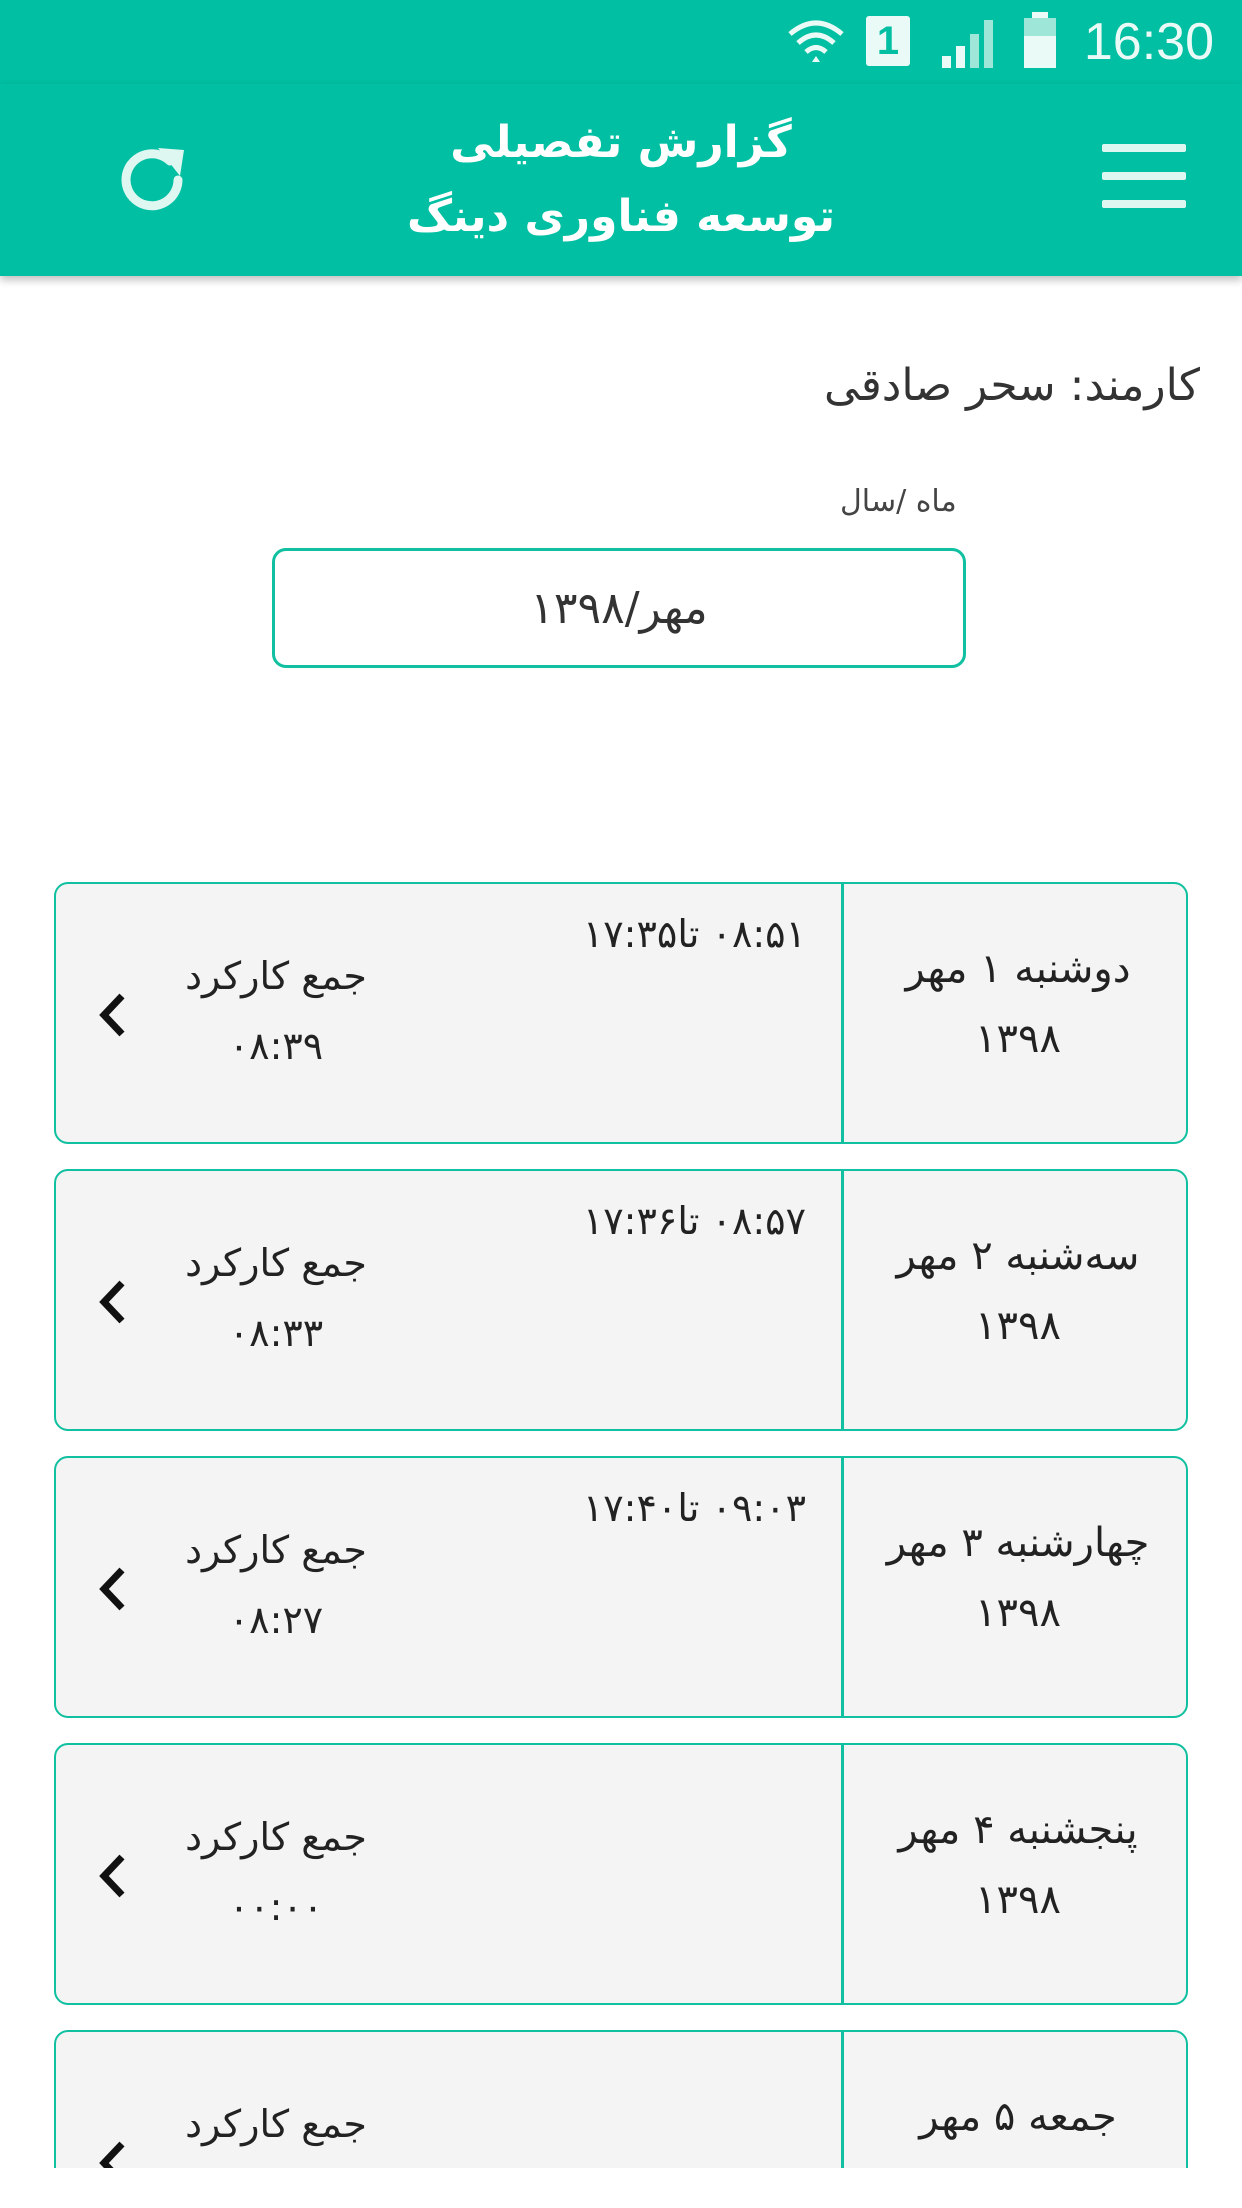 The width and height of the screenshot is (1242, 2208). I want to click on month-year-label: ماه /سال, so click(898, 501).